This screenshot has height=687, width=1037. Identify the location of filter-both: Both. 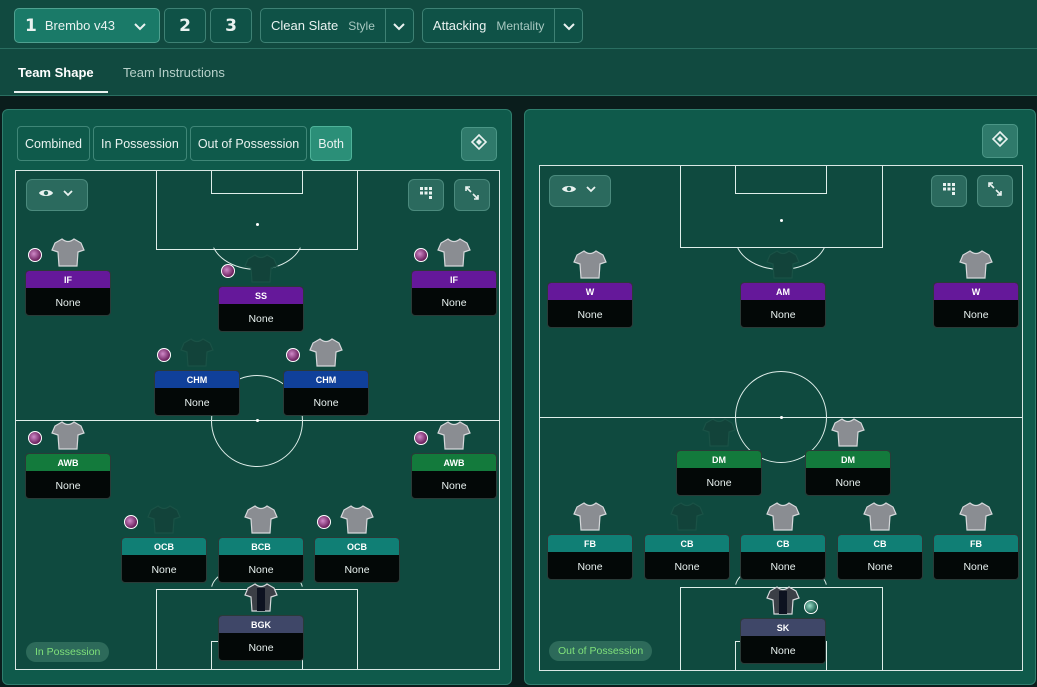
(331, 143).